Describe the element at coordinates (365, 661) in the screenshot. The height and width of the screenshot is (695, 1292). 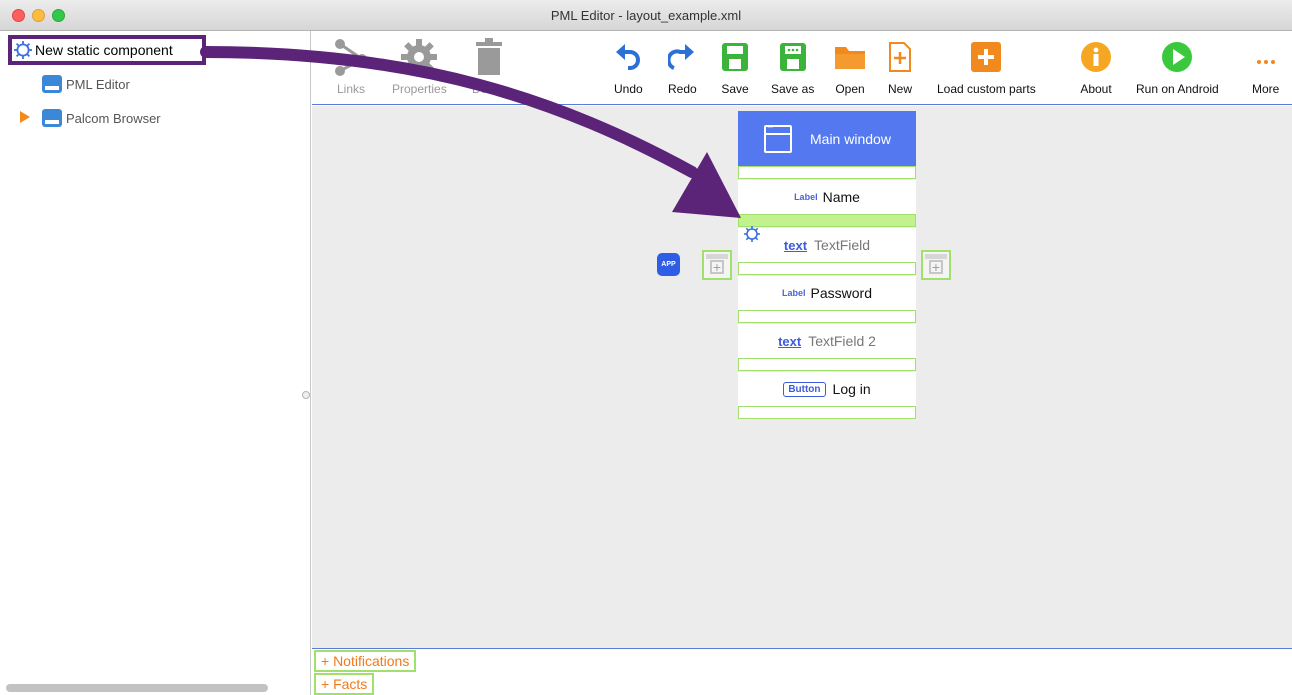
I see `add-notifications-button: + Notifications` at that location.